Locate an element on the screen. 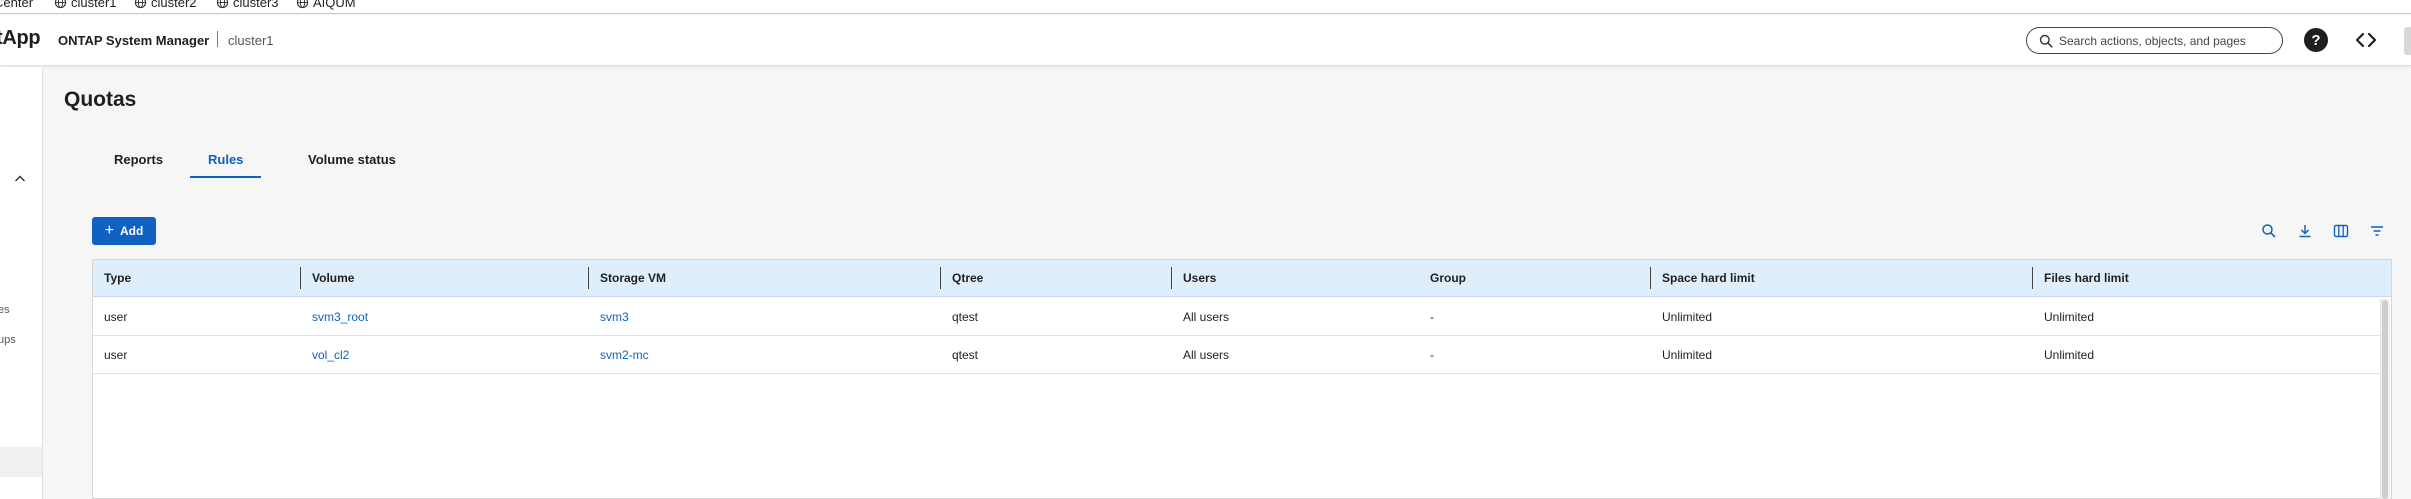 The height and width of the screenshot is (499, 2411). bookmark-label: cluster2 is located at coordinates (174, 5).